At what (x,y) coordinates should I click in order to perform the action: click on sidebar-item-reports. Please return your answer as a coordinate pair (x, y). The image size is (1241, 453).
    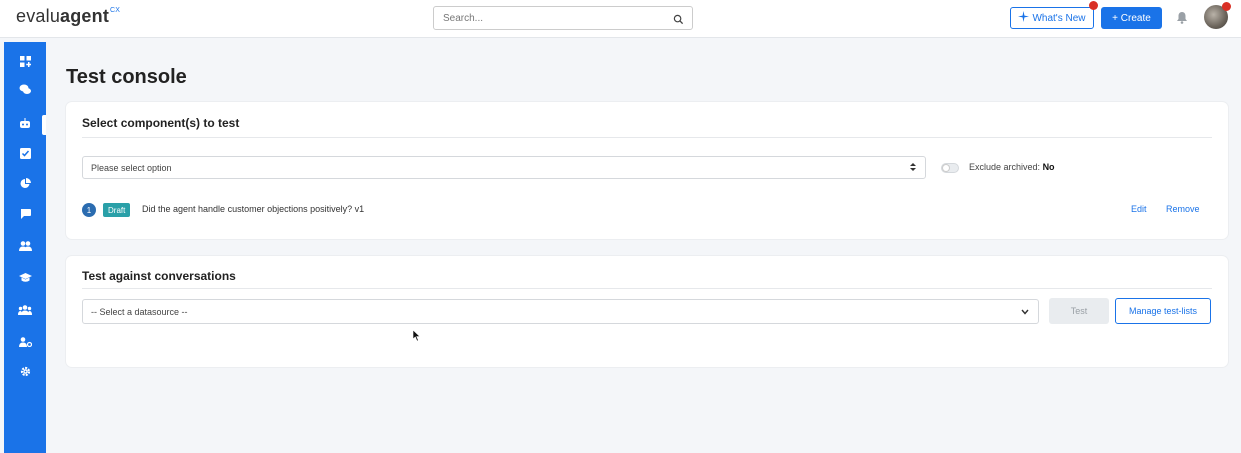
    Looking at the image, I should click on (25, 185).